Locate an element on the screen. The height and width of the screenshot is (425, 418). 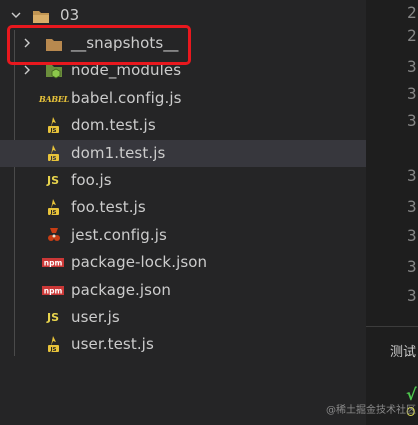
file-row-jest-config: jest.config.js is located at coordinates (183, 235).